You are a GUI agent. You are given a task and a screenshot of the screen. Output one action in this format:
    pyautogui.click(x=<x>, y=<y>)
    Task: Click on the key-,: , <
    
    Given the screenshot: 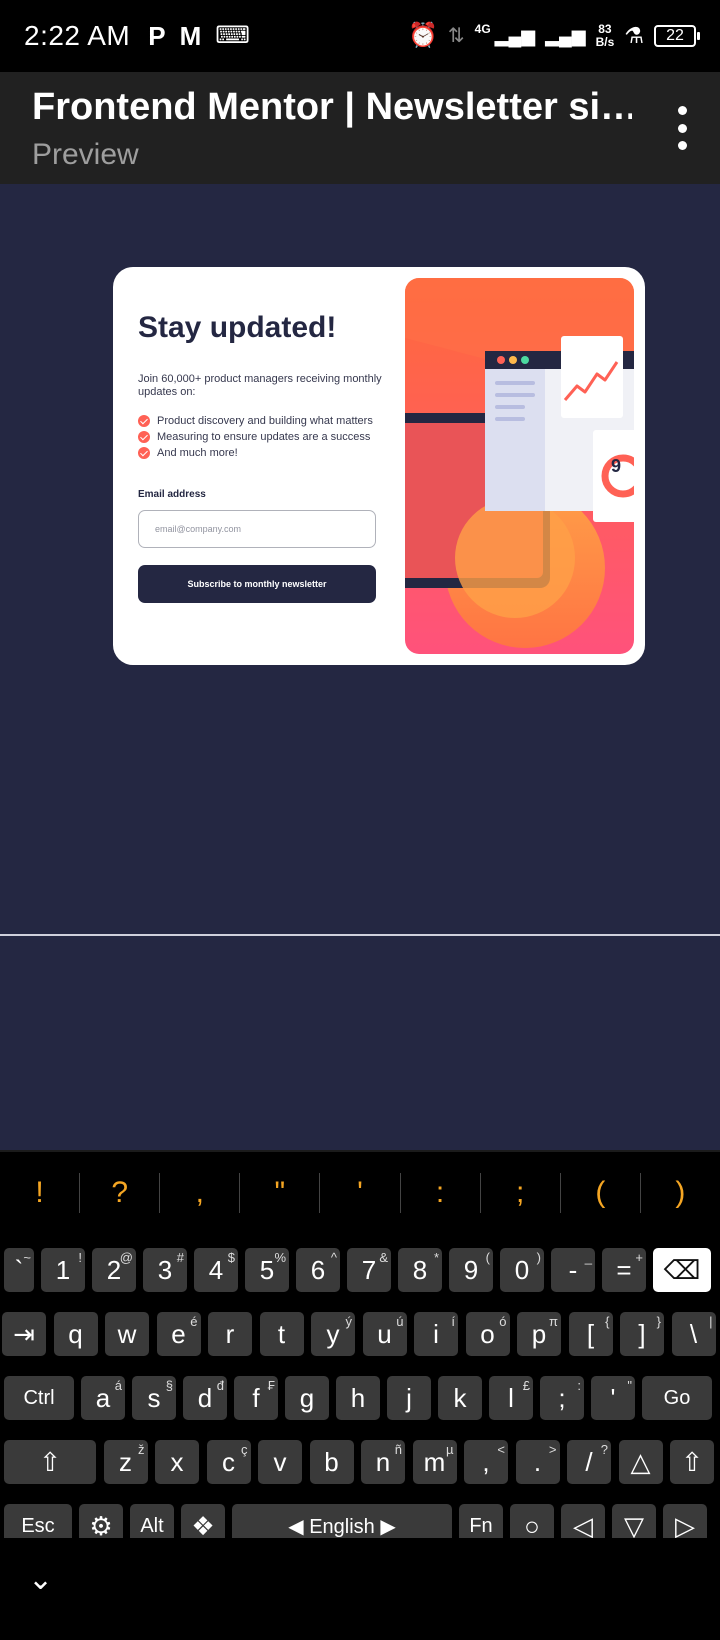 What is the action you would take?
    pyautogui.click(x=486, y=1462)
    